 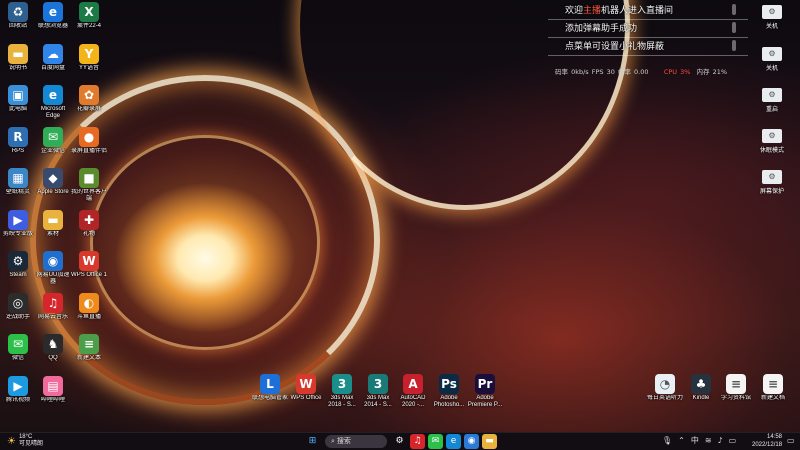 What do you see at coordinates (52, 233) in the screenshot?
I see `desktop-icon-label: 素材` at bounding box center [52, 233].